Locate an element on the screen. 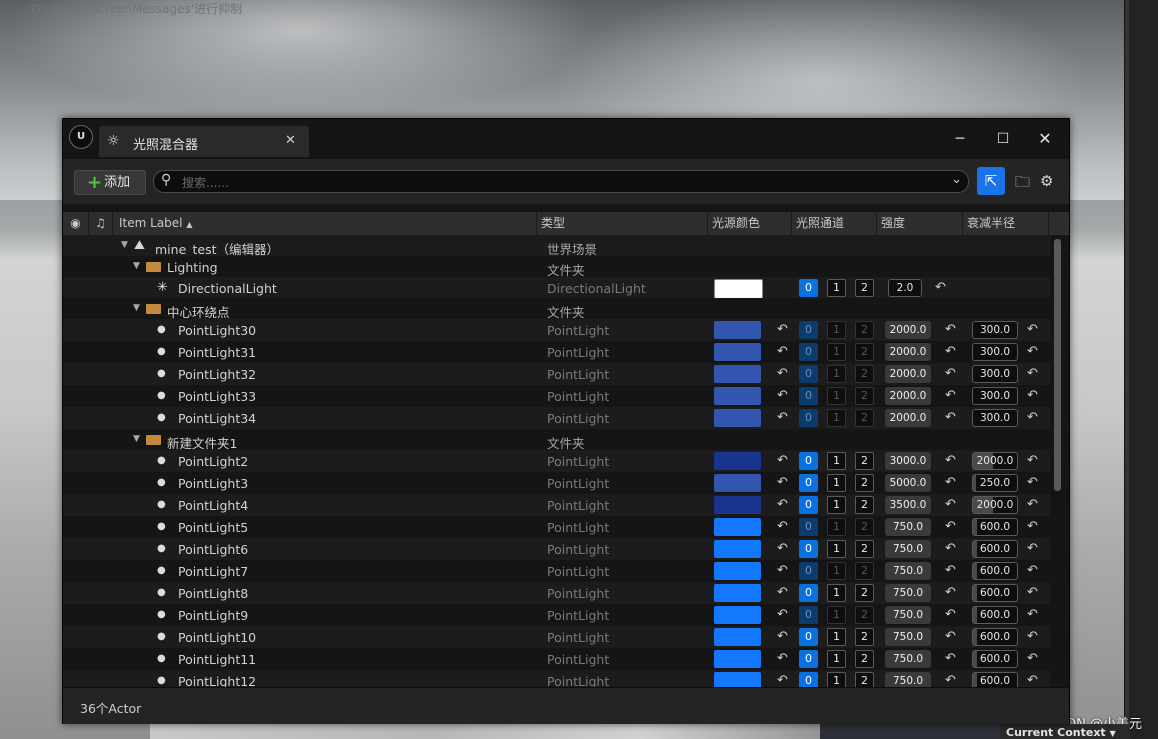 Image resolution: width=1158 pixels, height=739 pixels. column-attenuation-radius: 衰减半径 is located at coordinates (1006, 223).